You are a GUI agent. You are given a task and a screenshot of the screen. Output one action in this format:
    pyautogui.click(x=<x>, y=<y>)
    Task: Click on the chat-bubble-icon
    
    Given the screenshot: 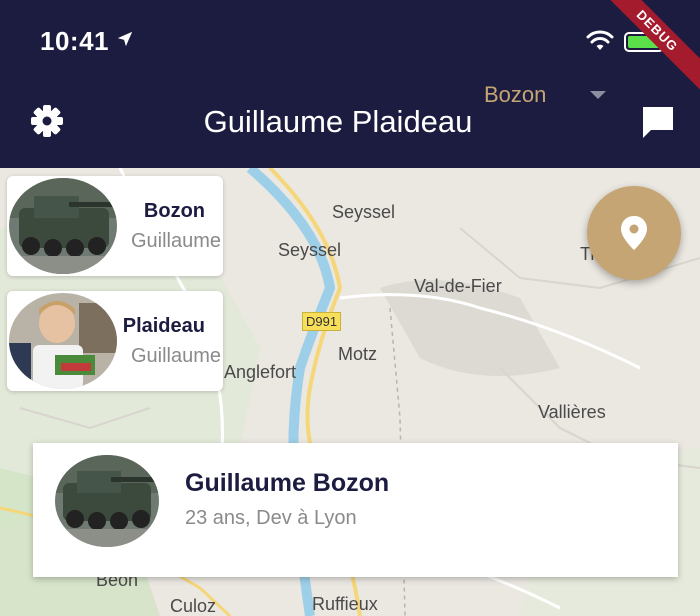 What is the action you would take?
    pyautogui.click(x=658, y=122)
    